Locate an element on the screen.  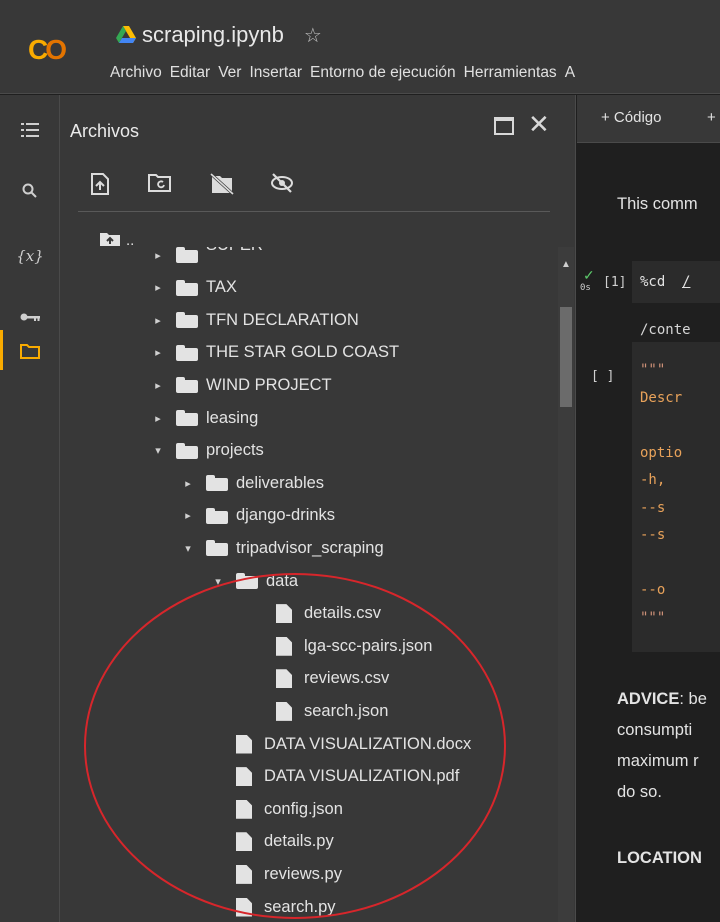
drive-icon is located at coordinates (126, 35).